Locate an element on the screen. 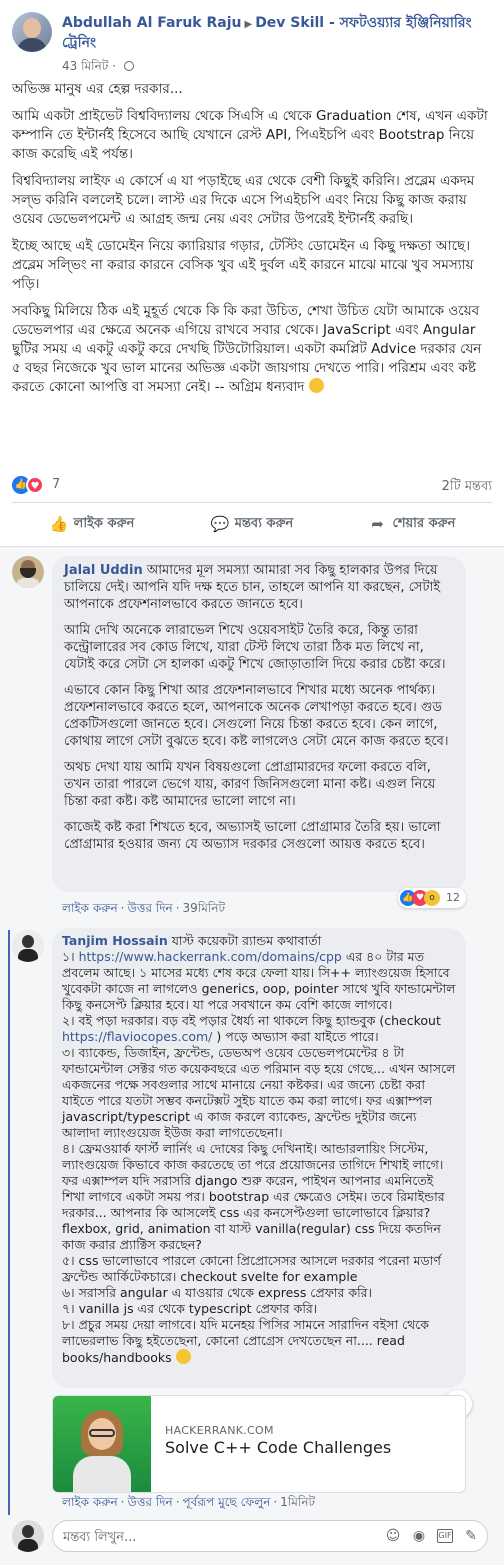 Image resolution: width=504 pixels, height=1565 pixels. divider is located at coordinates (252, 502).